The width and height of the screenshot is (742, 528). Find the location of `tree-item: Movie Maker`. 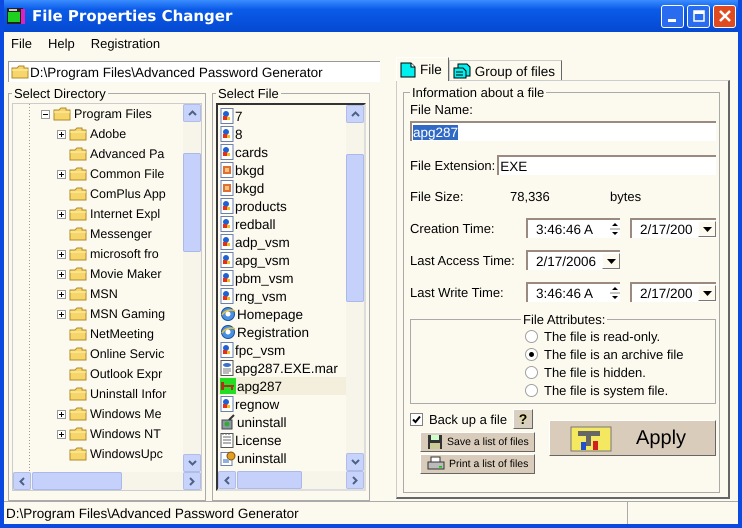

tree-item: Movie Maker is located at coordinates (126, 274).